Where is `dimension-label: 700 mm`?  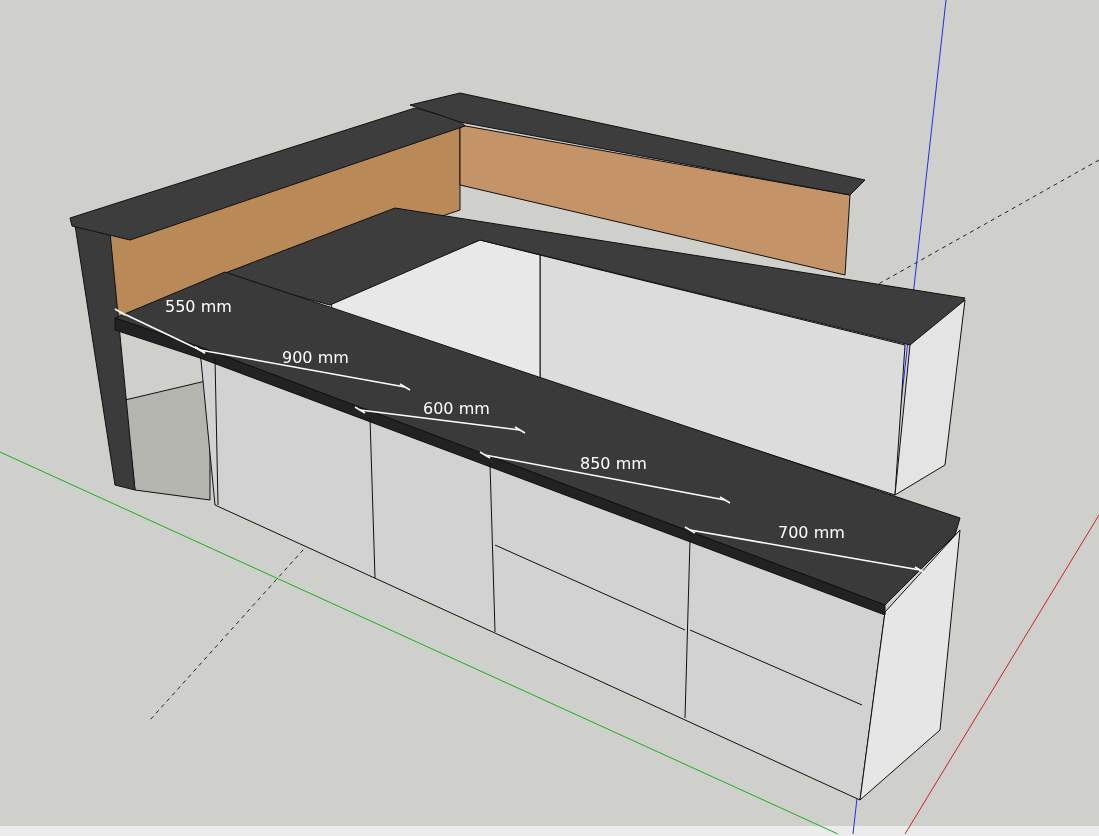 dimension-label: 700 mm is located at coordinates (811, 533).